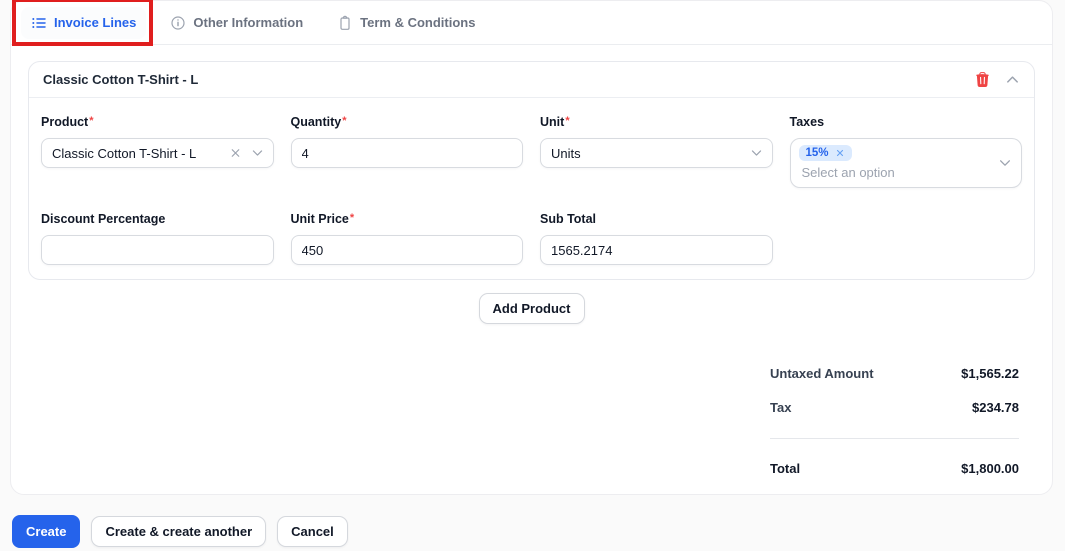  I want to click on tab-label: Other Information, so click(248, 22).